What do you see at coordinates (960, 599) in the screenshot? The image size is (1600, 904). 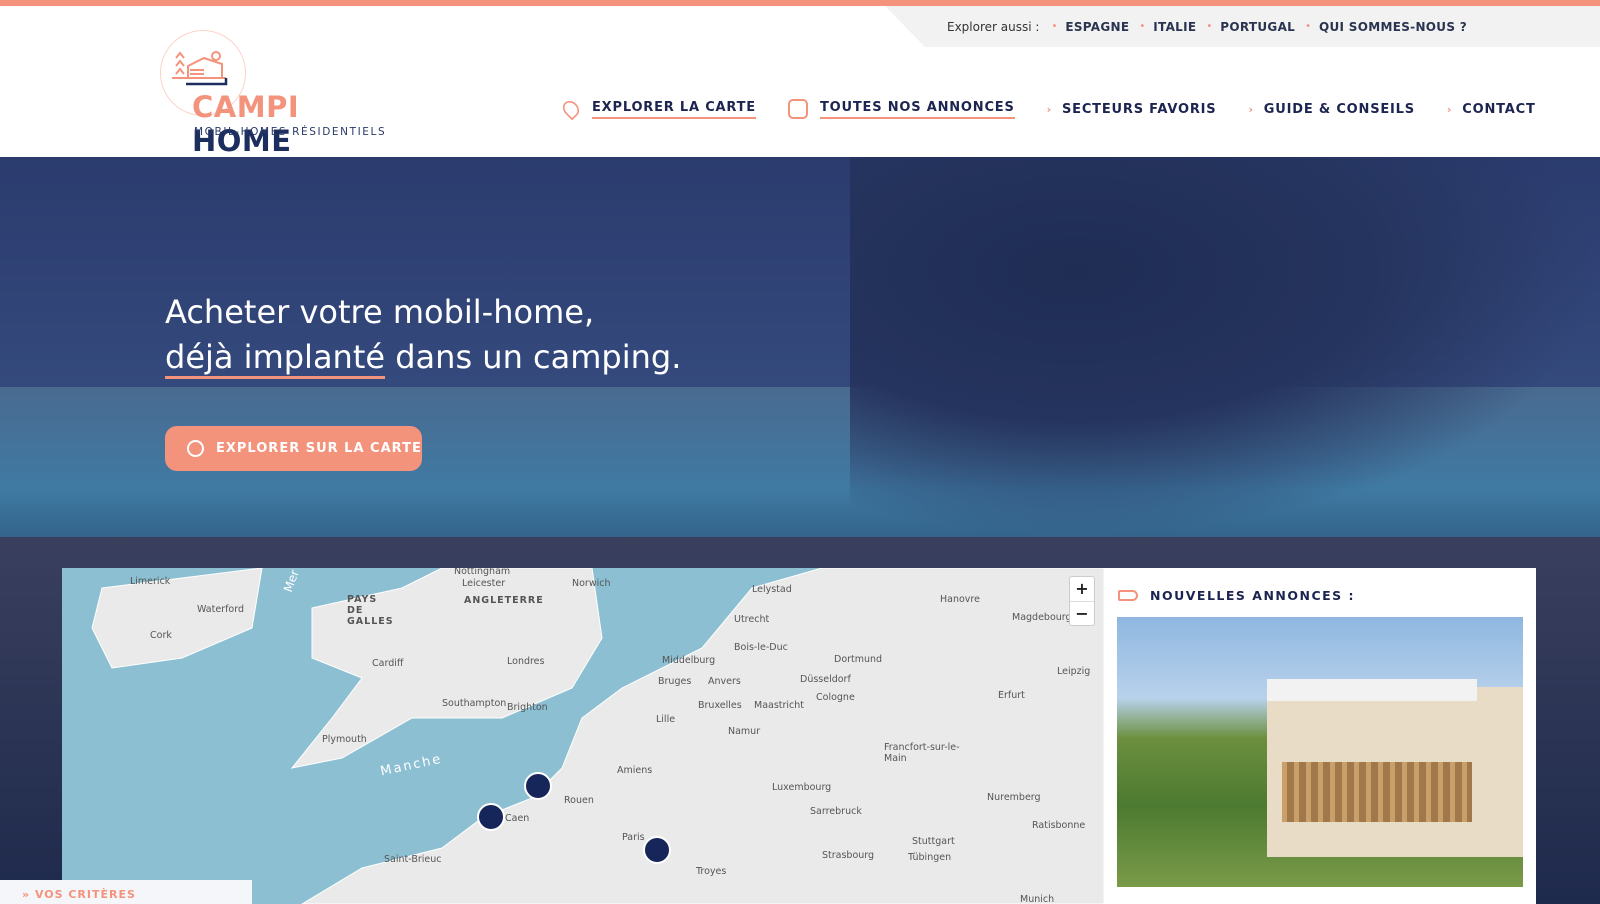 I see `map-label: Hanovre` at bounding box center [960, 599].